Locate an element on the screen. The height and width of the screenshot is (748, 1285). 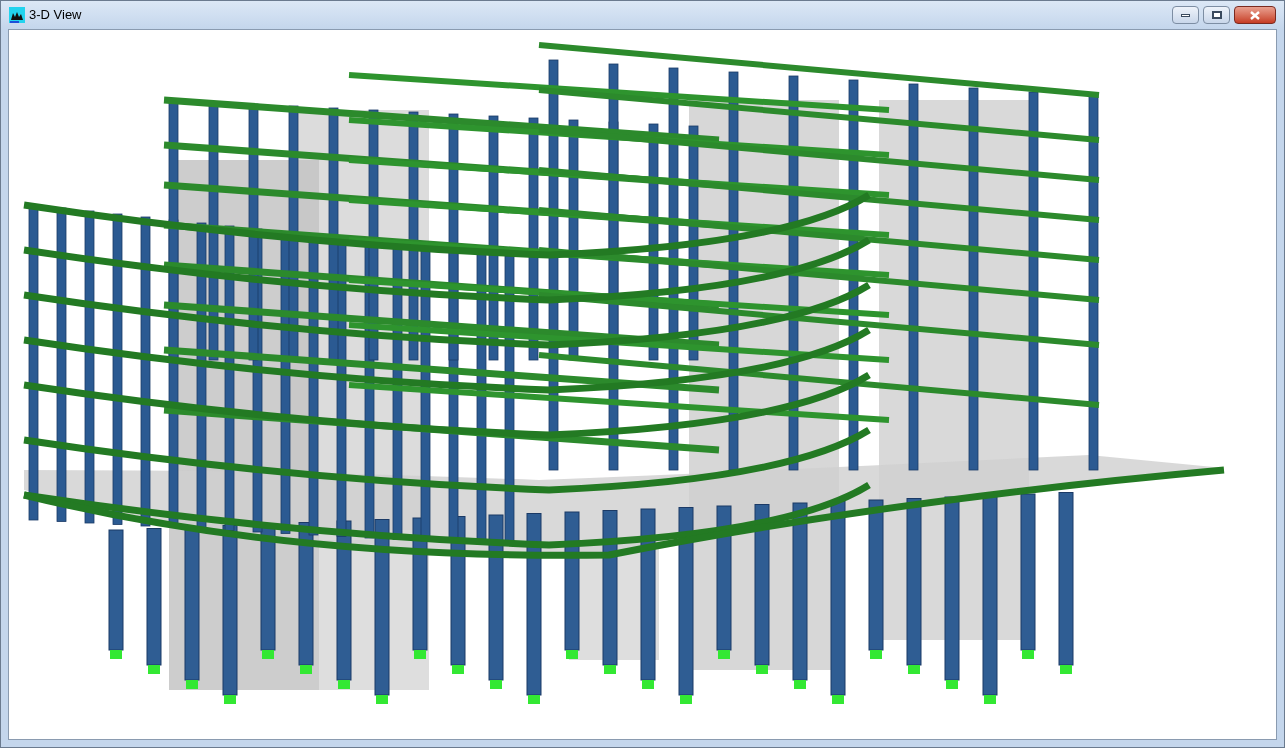
close-icon is located at coordinates (1255, 15).